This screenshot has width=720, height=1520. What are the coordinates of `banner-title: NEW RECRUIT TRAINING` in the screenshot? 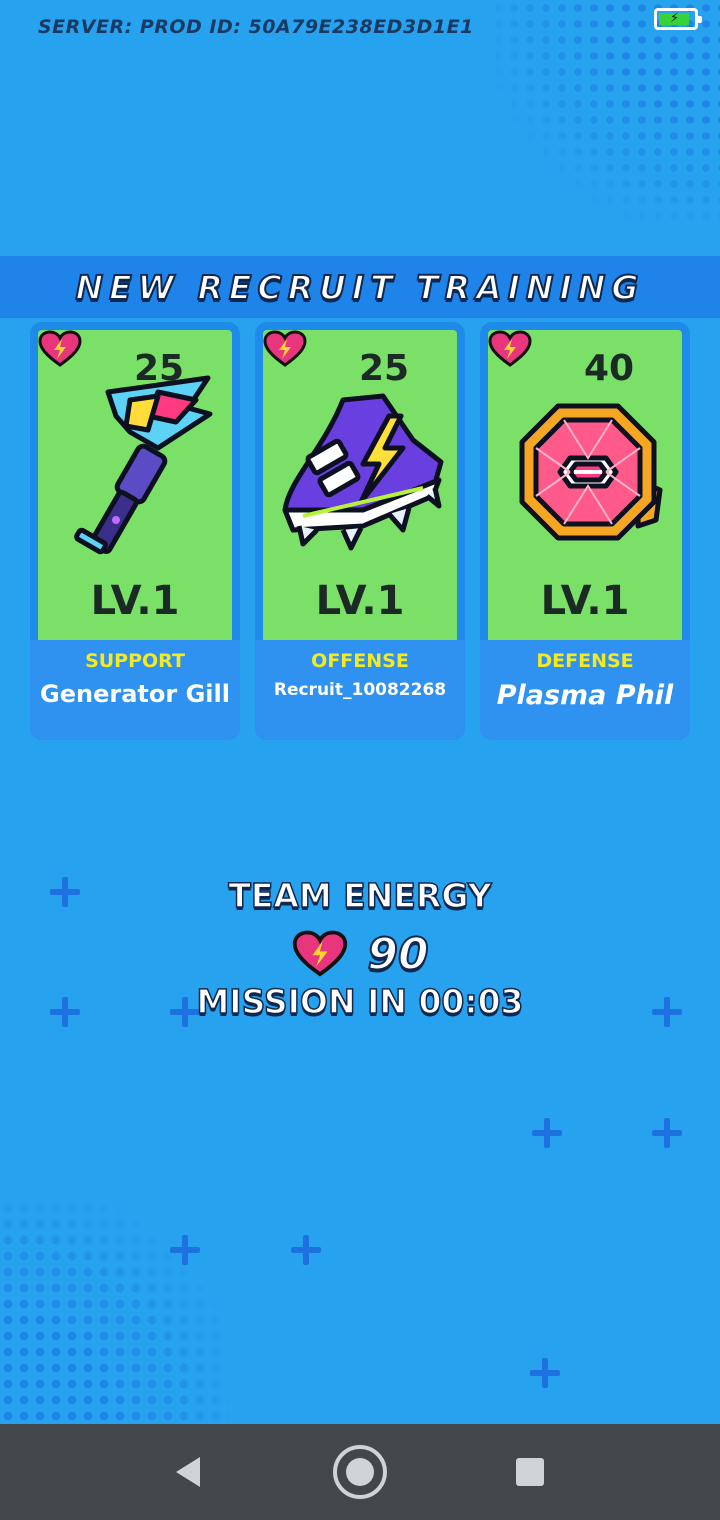 It's located at (359, 287).